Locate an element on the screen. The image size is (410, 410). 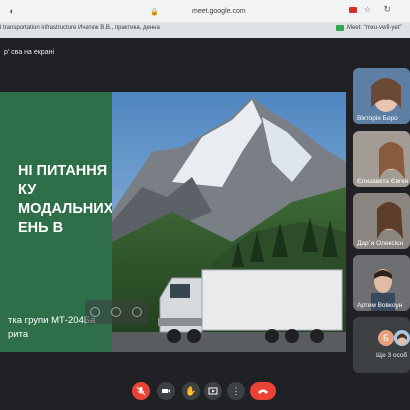
tab-meet: Meet: "mxu-vwfi-yet" is located at coordinates (369, 28).